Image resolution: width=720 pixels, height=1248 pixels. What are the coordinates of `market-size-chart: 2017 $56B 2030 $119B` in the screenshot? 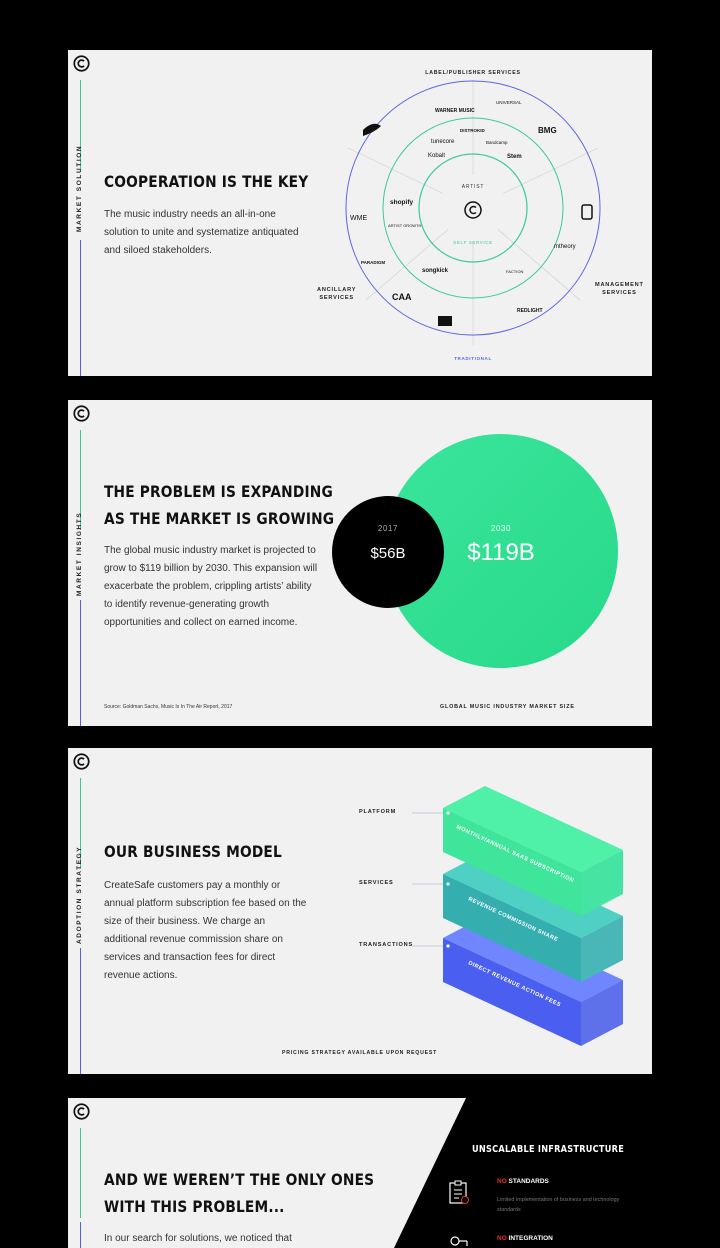 It's located at (475, 551).